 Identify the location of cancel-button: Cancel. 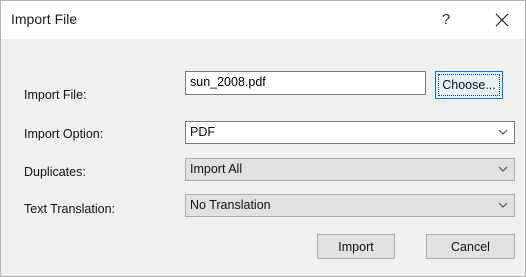
(470, 246).